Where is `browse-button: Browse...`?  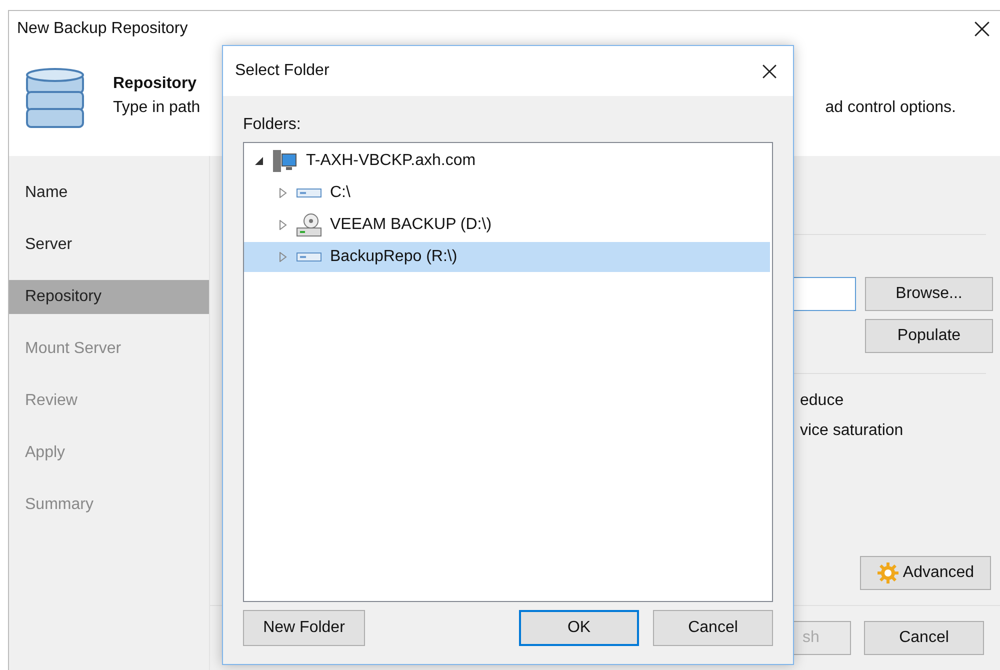
browse-button: Browse... is located at coordinates (929, 294).